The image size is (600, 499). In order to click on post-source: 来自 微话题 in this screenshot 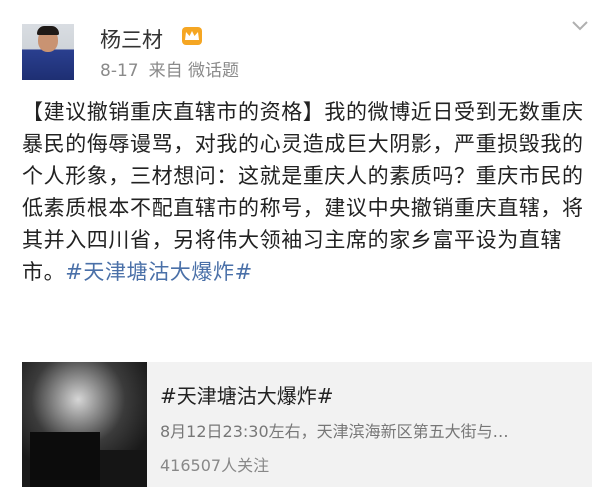, I will do `click(194, 71)`.